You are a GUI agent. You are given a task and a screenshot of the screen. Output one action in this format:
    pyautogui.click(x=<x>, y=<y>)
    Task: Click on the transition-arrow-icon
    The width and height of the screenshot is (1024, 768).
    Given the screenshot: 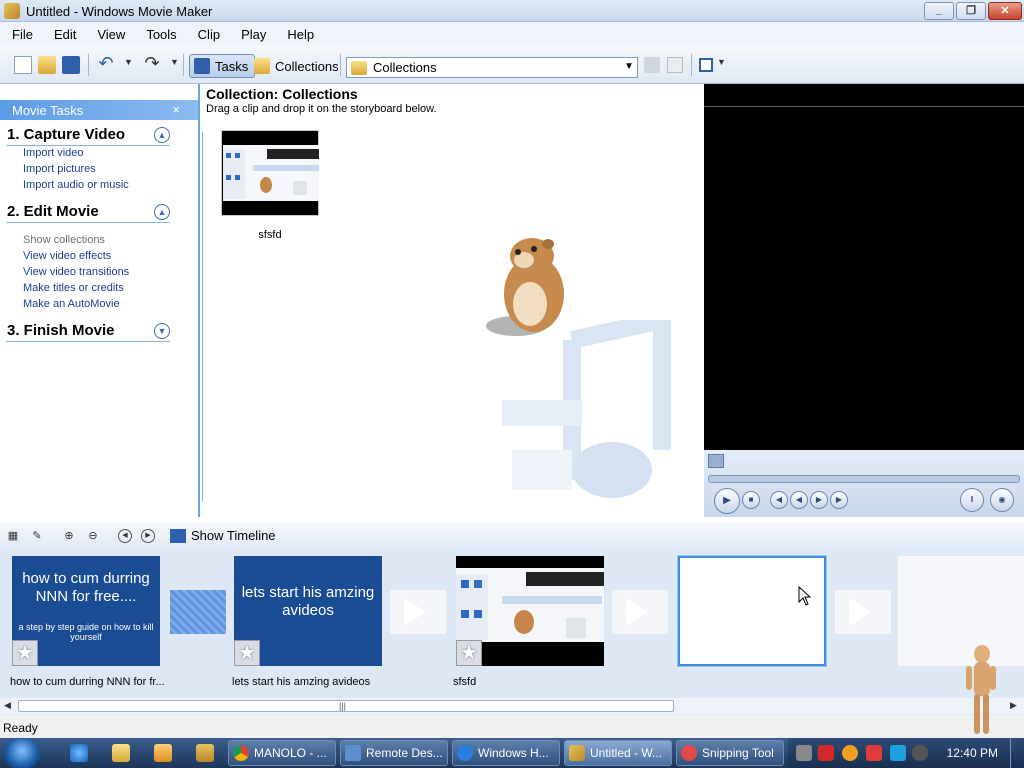 What is the action you would take?
    pyautogui.click(x=415, y=612)
    